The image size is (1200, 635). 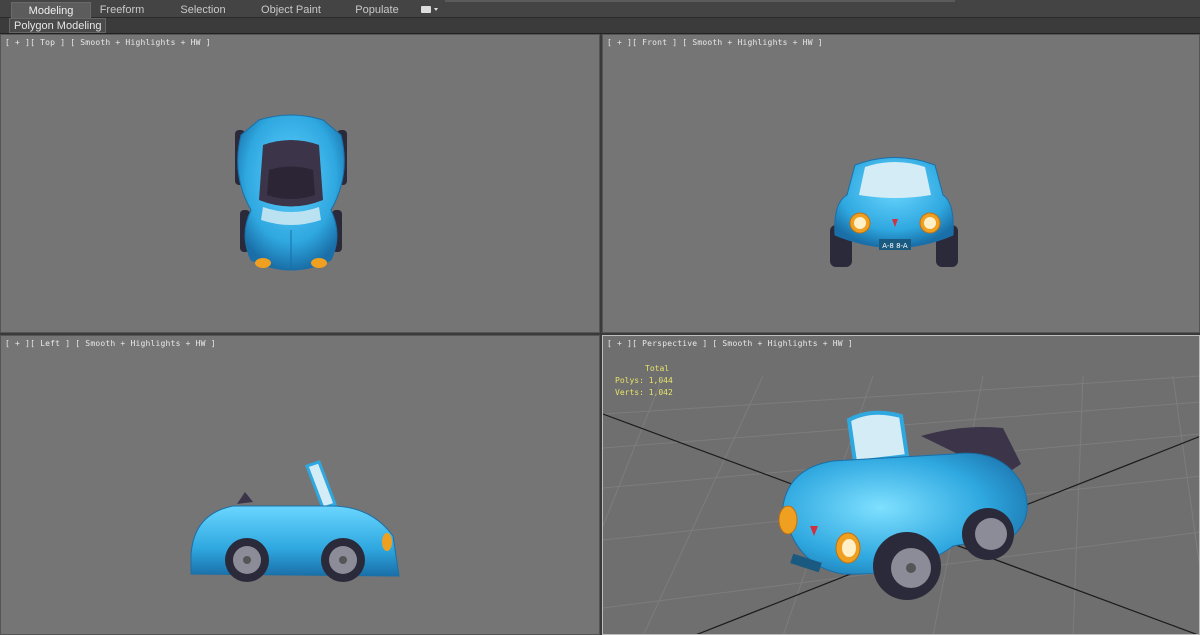 What do you see at coordinates (58, 25) in the screenshot?
I see `polygon-modeling-panel-button: Polygon Modeling` at bounding box center [58, 25].